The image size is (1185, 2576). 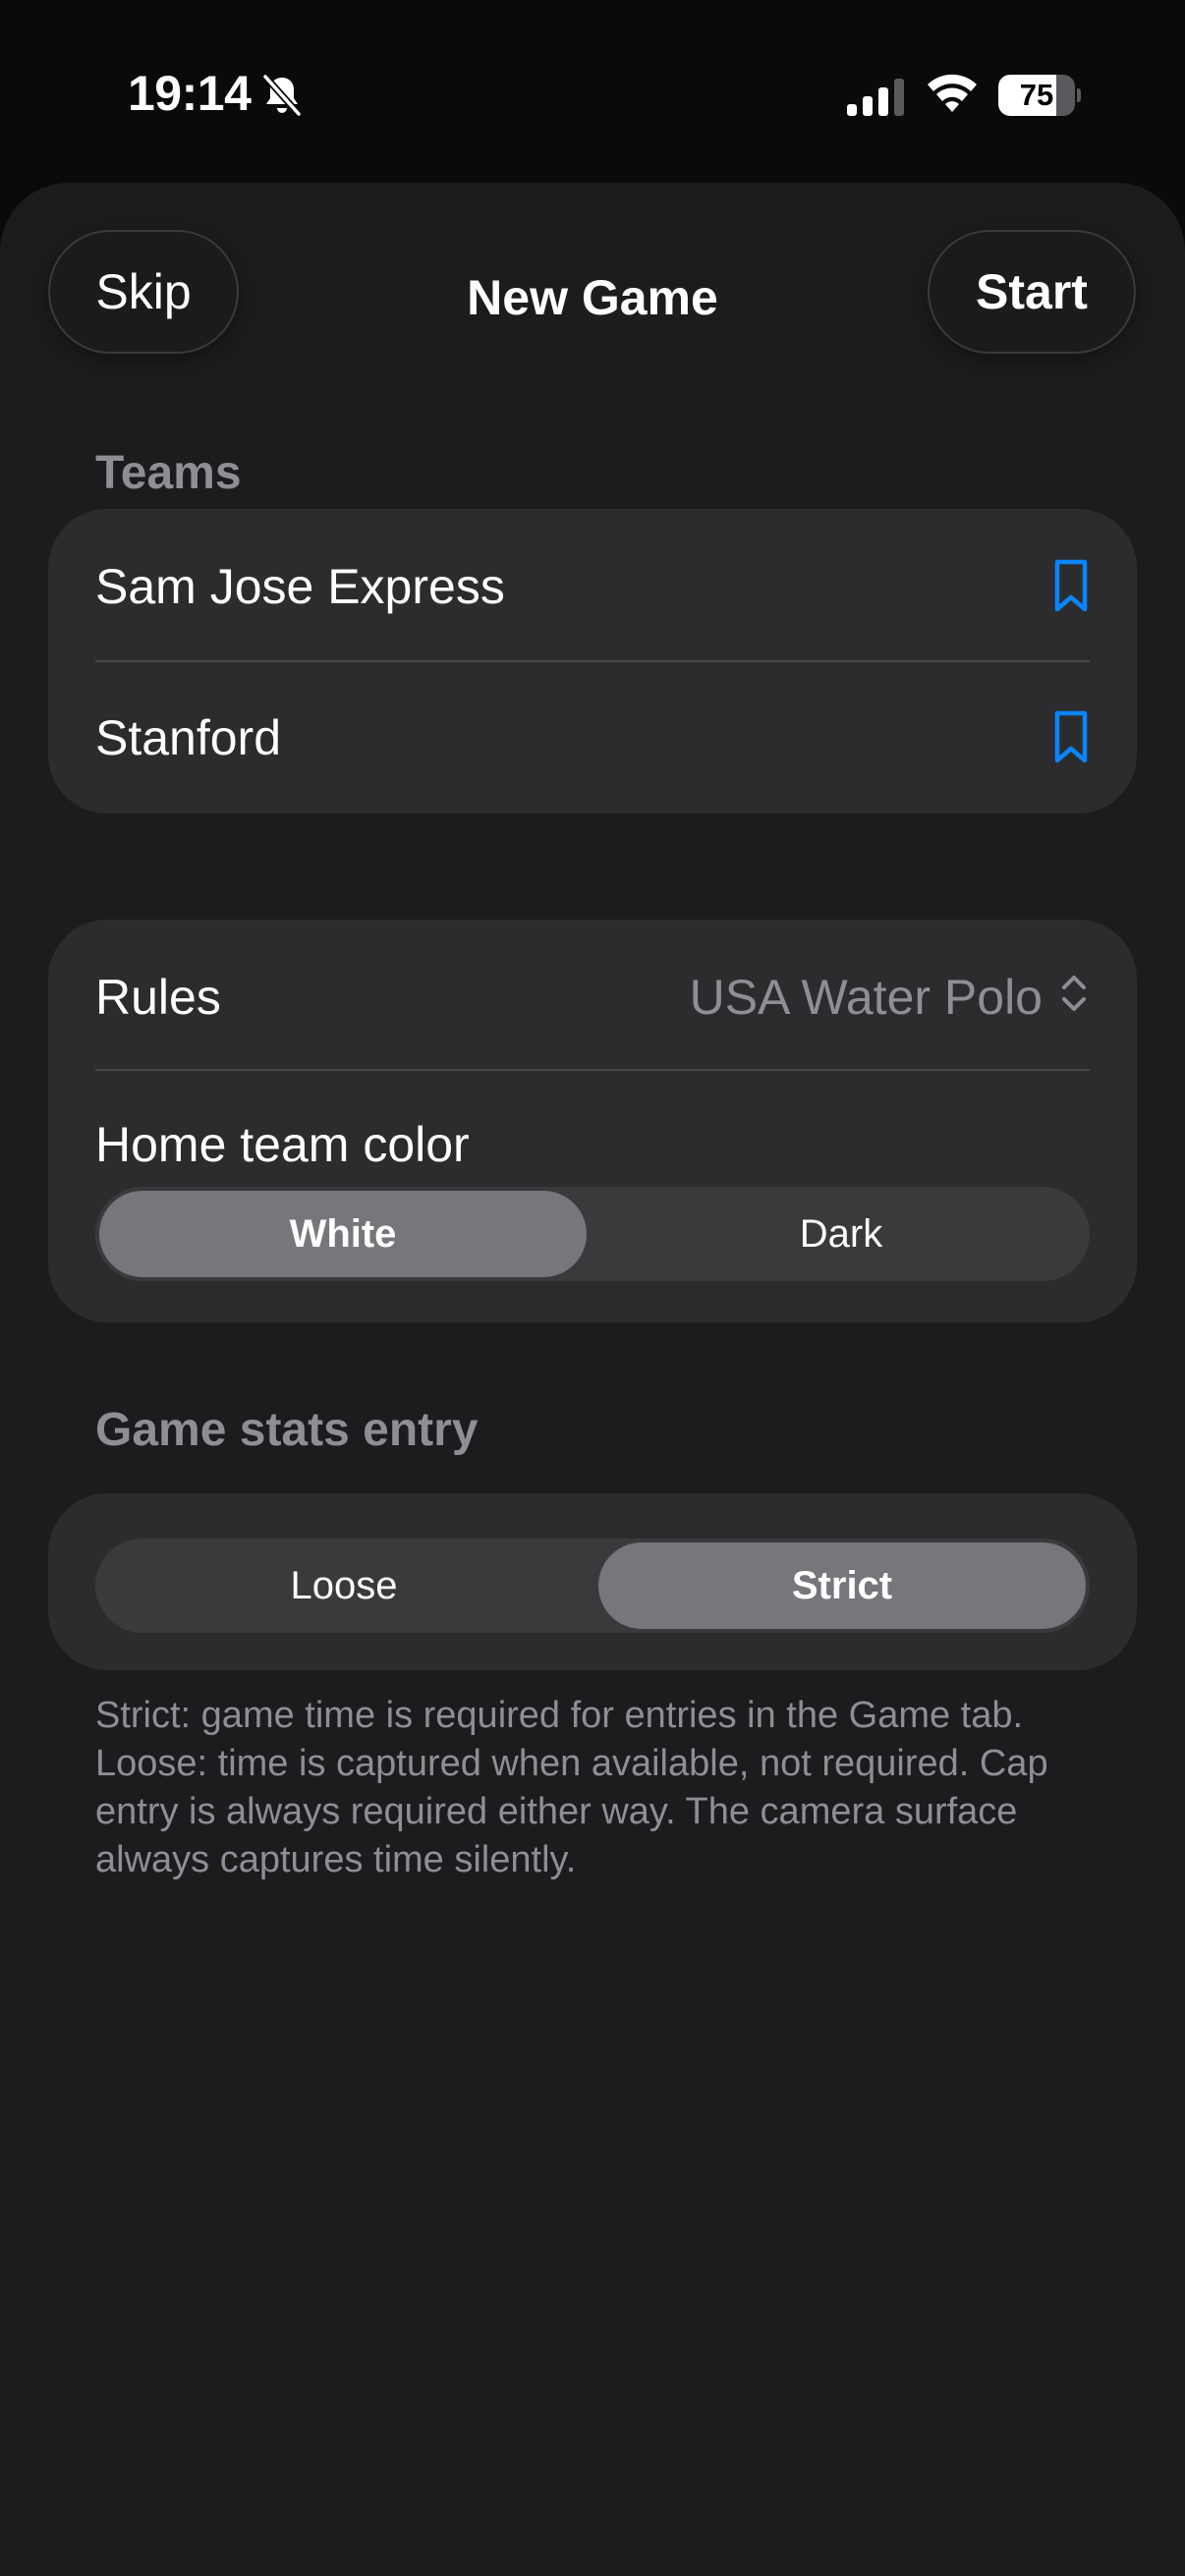 What do you see at coordinates (592, 661) in the screenshot?
I see `teams-card-main: Sam Jose Express Stanford` at bounding box center [592, 661].